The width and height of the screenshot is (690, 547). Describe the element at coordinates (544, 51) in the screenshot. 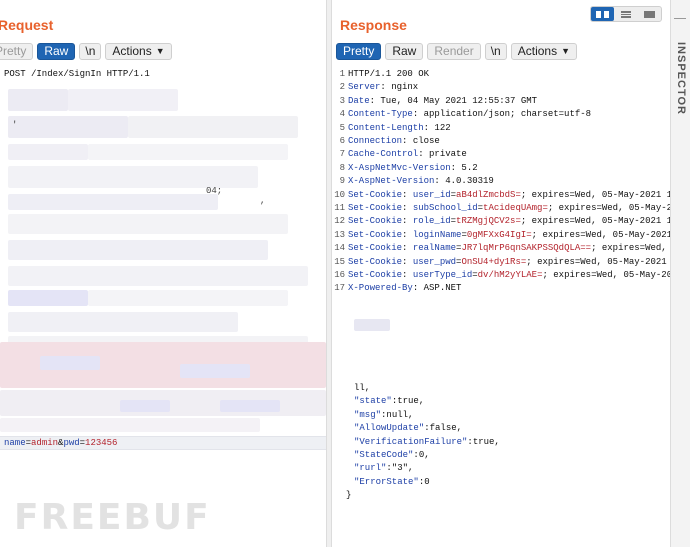

I see `response-actions-menu: Actions ▼` at that location.